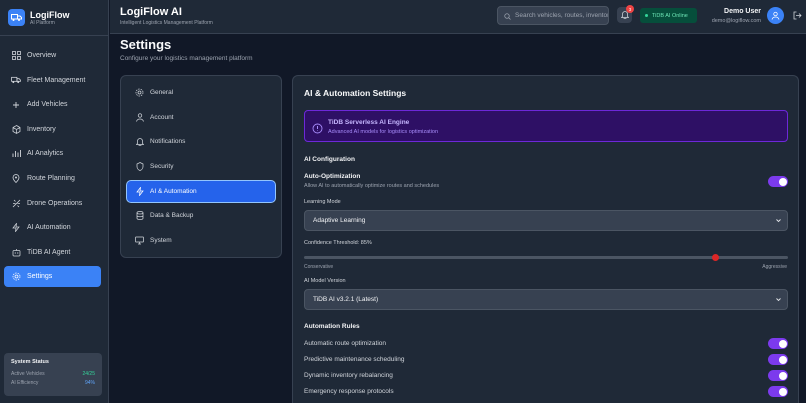  Describe the element at coordinates (49, 228) in the screenshot. I see `sidebar-item-label: AI Automation` at that location.